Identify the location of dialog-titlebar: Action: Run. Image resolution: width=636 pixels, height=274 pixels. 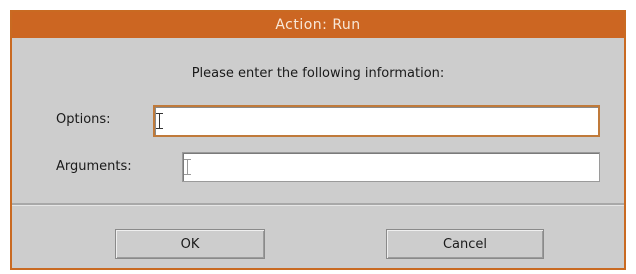
(318, 25).